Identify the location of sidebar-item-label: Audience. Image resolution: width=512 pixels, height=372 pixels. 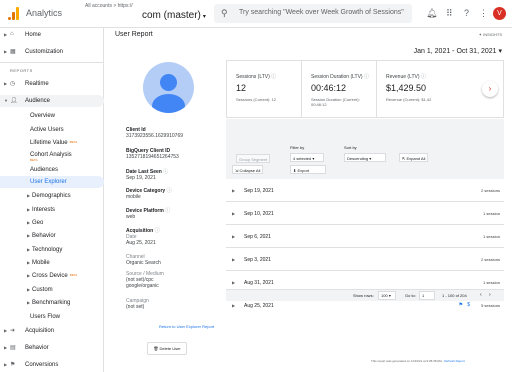
(38, 101).